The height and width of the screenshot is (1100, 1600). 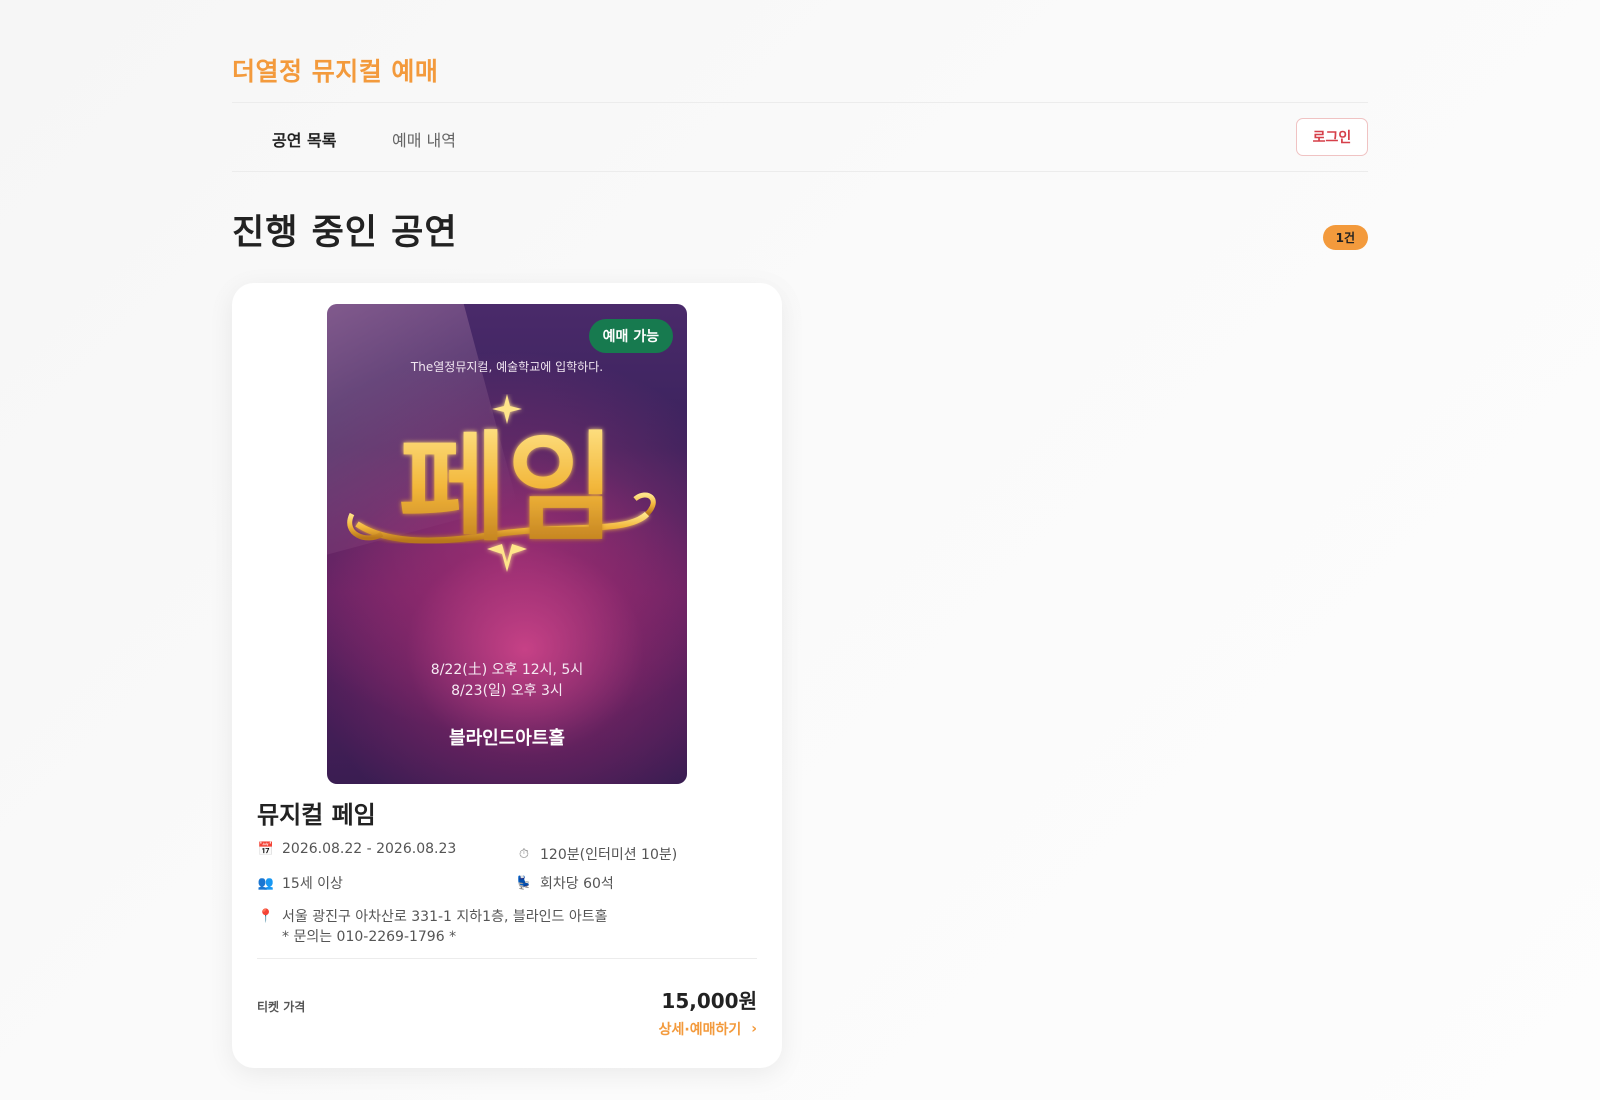 I want to click on contact-text: * 문의는 010-2269-1796 *, so click(x=369, y=937).